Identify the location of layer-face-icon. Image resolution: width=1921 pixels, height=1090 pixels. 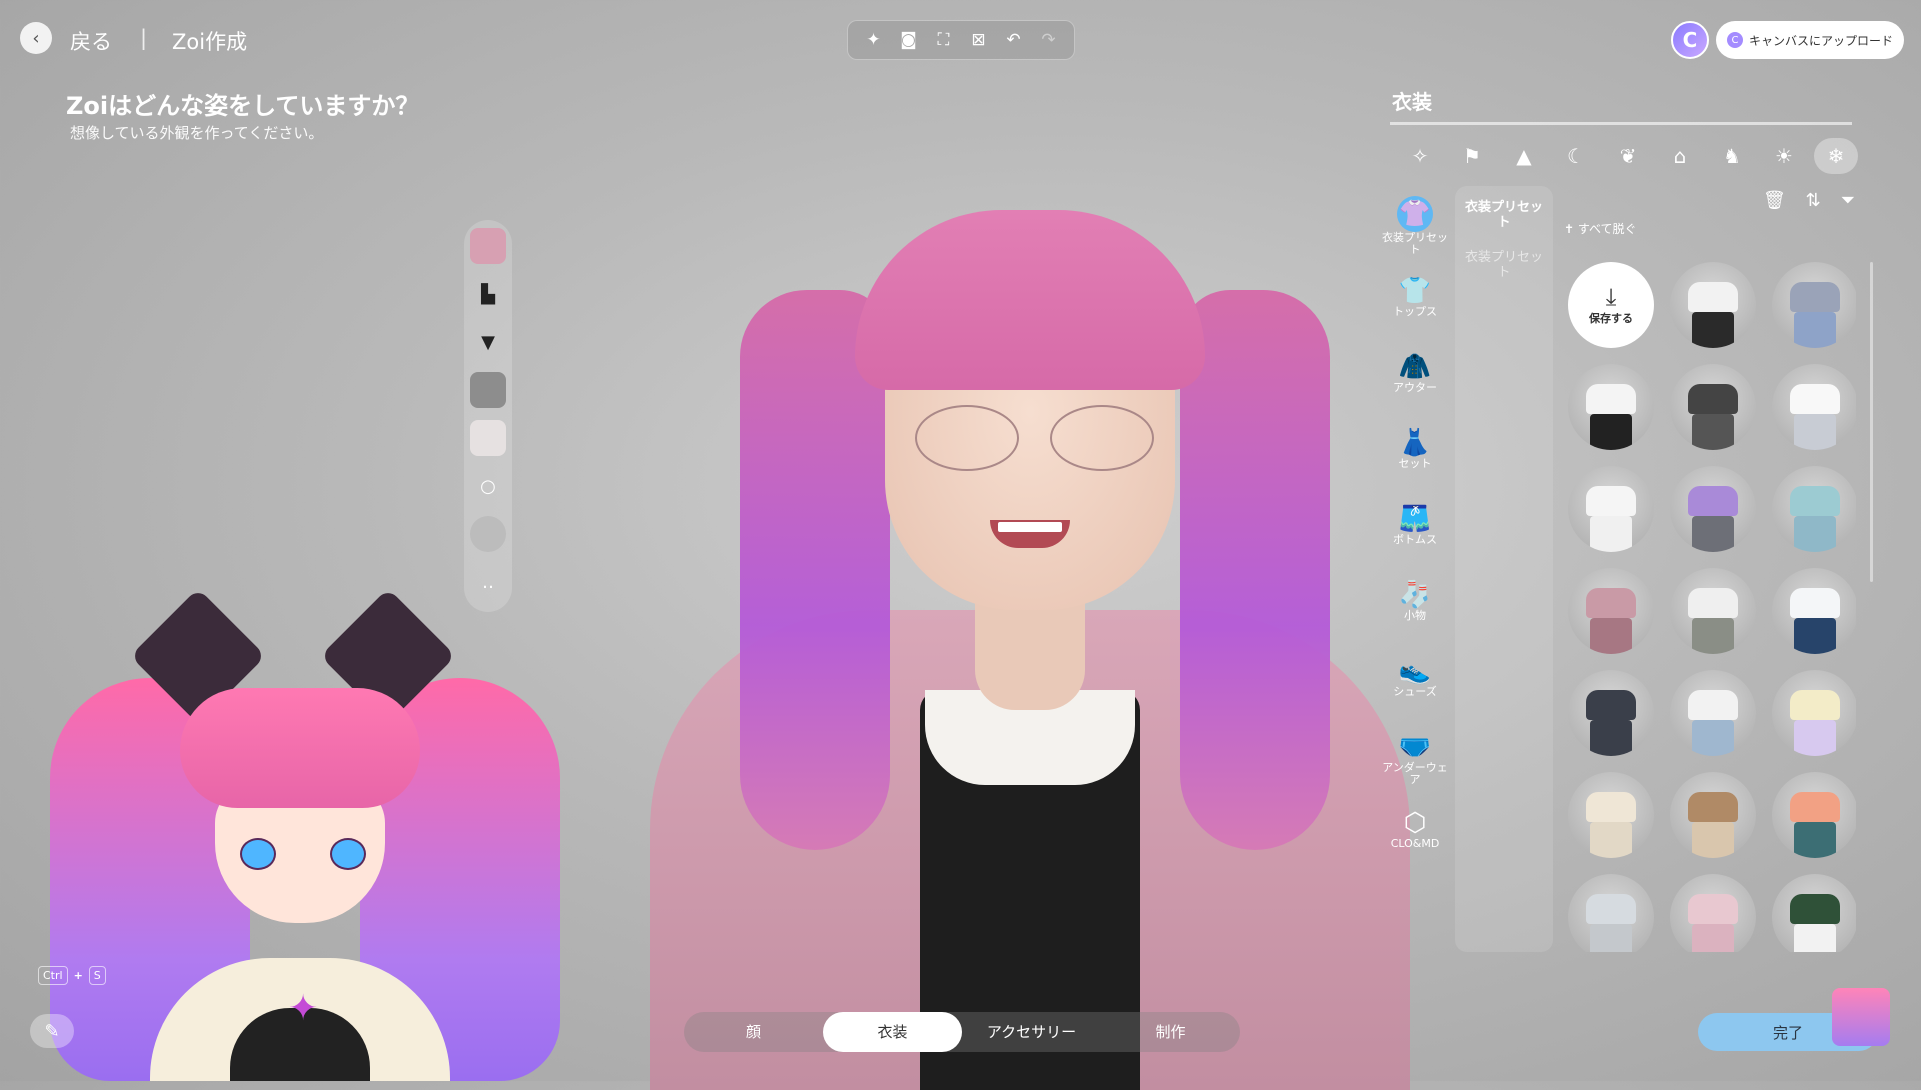
(488, 534).